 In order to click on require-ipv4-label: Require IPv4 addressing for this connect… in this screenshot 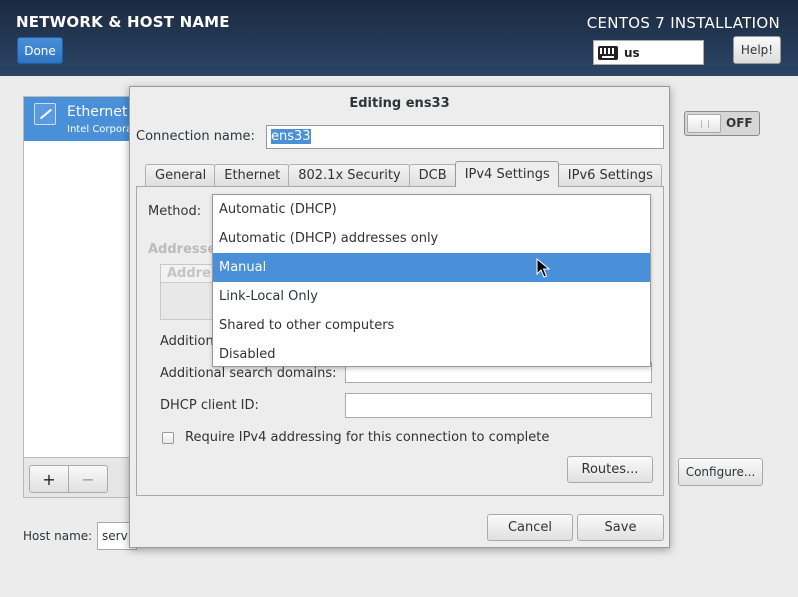, I will do `click(367, 437)`.